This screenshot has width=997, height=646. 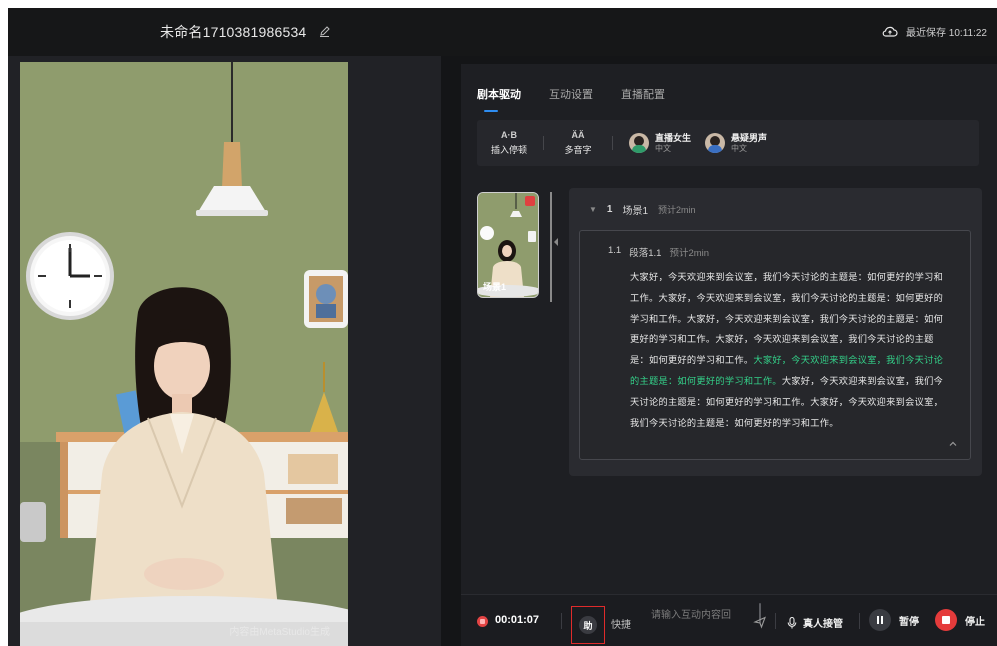 What do you see at coordinates (749, 137) in the screenshot?
I see `voice-name: 悬疑男声` at bounding box center [749, 137].